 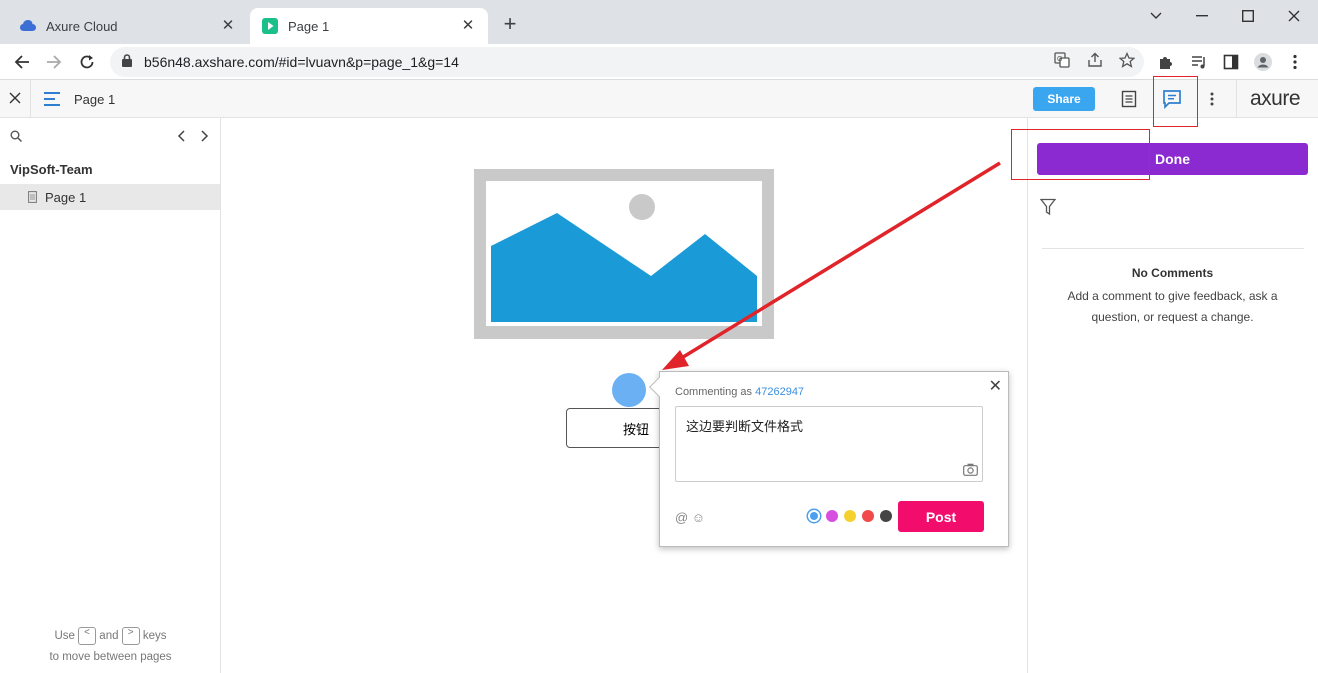 What do you see at coordinates (87, 635) in the screenshot?
I see `key-prev: <` at bounding box center [87, 635].